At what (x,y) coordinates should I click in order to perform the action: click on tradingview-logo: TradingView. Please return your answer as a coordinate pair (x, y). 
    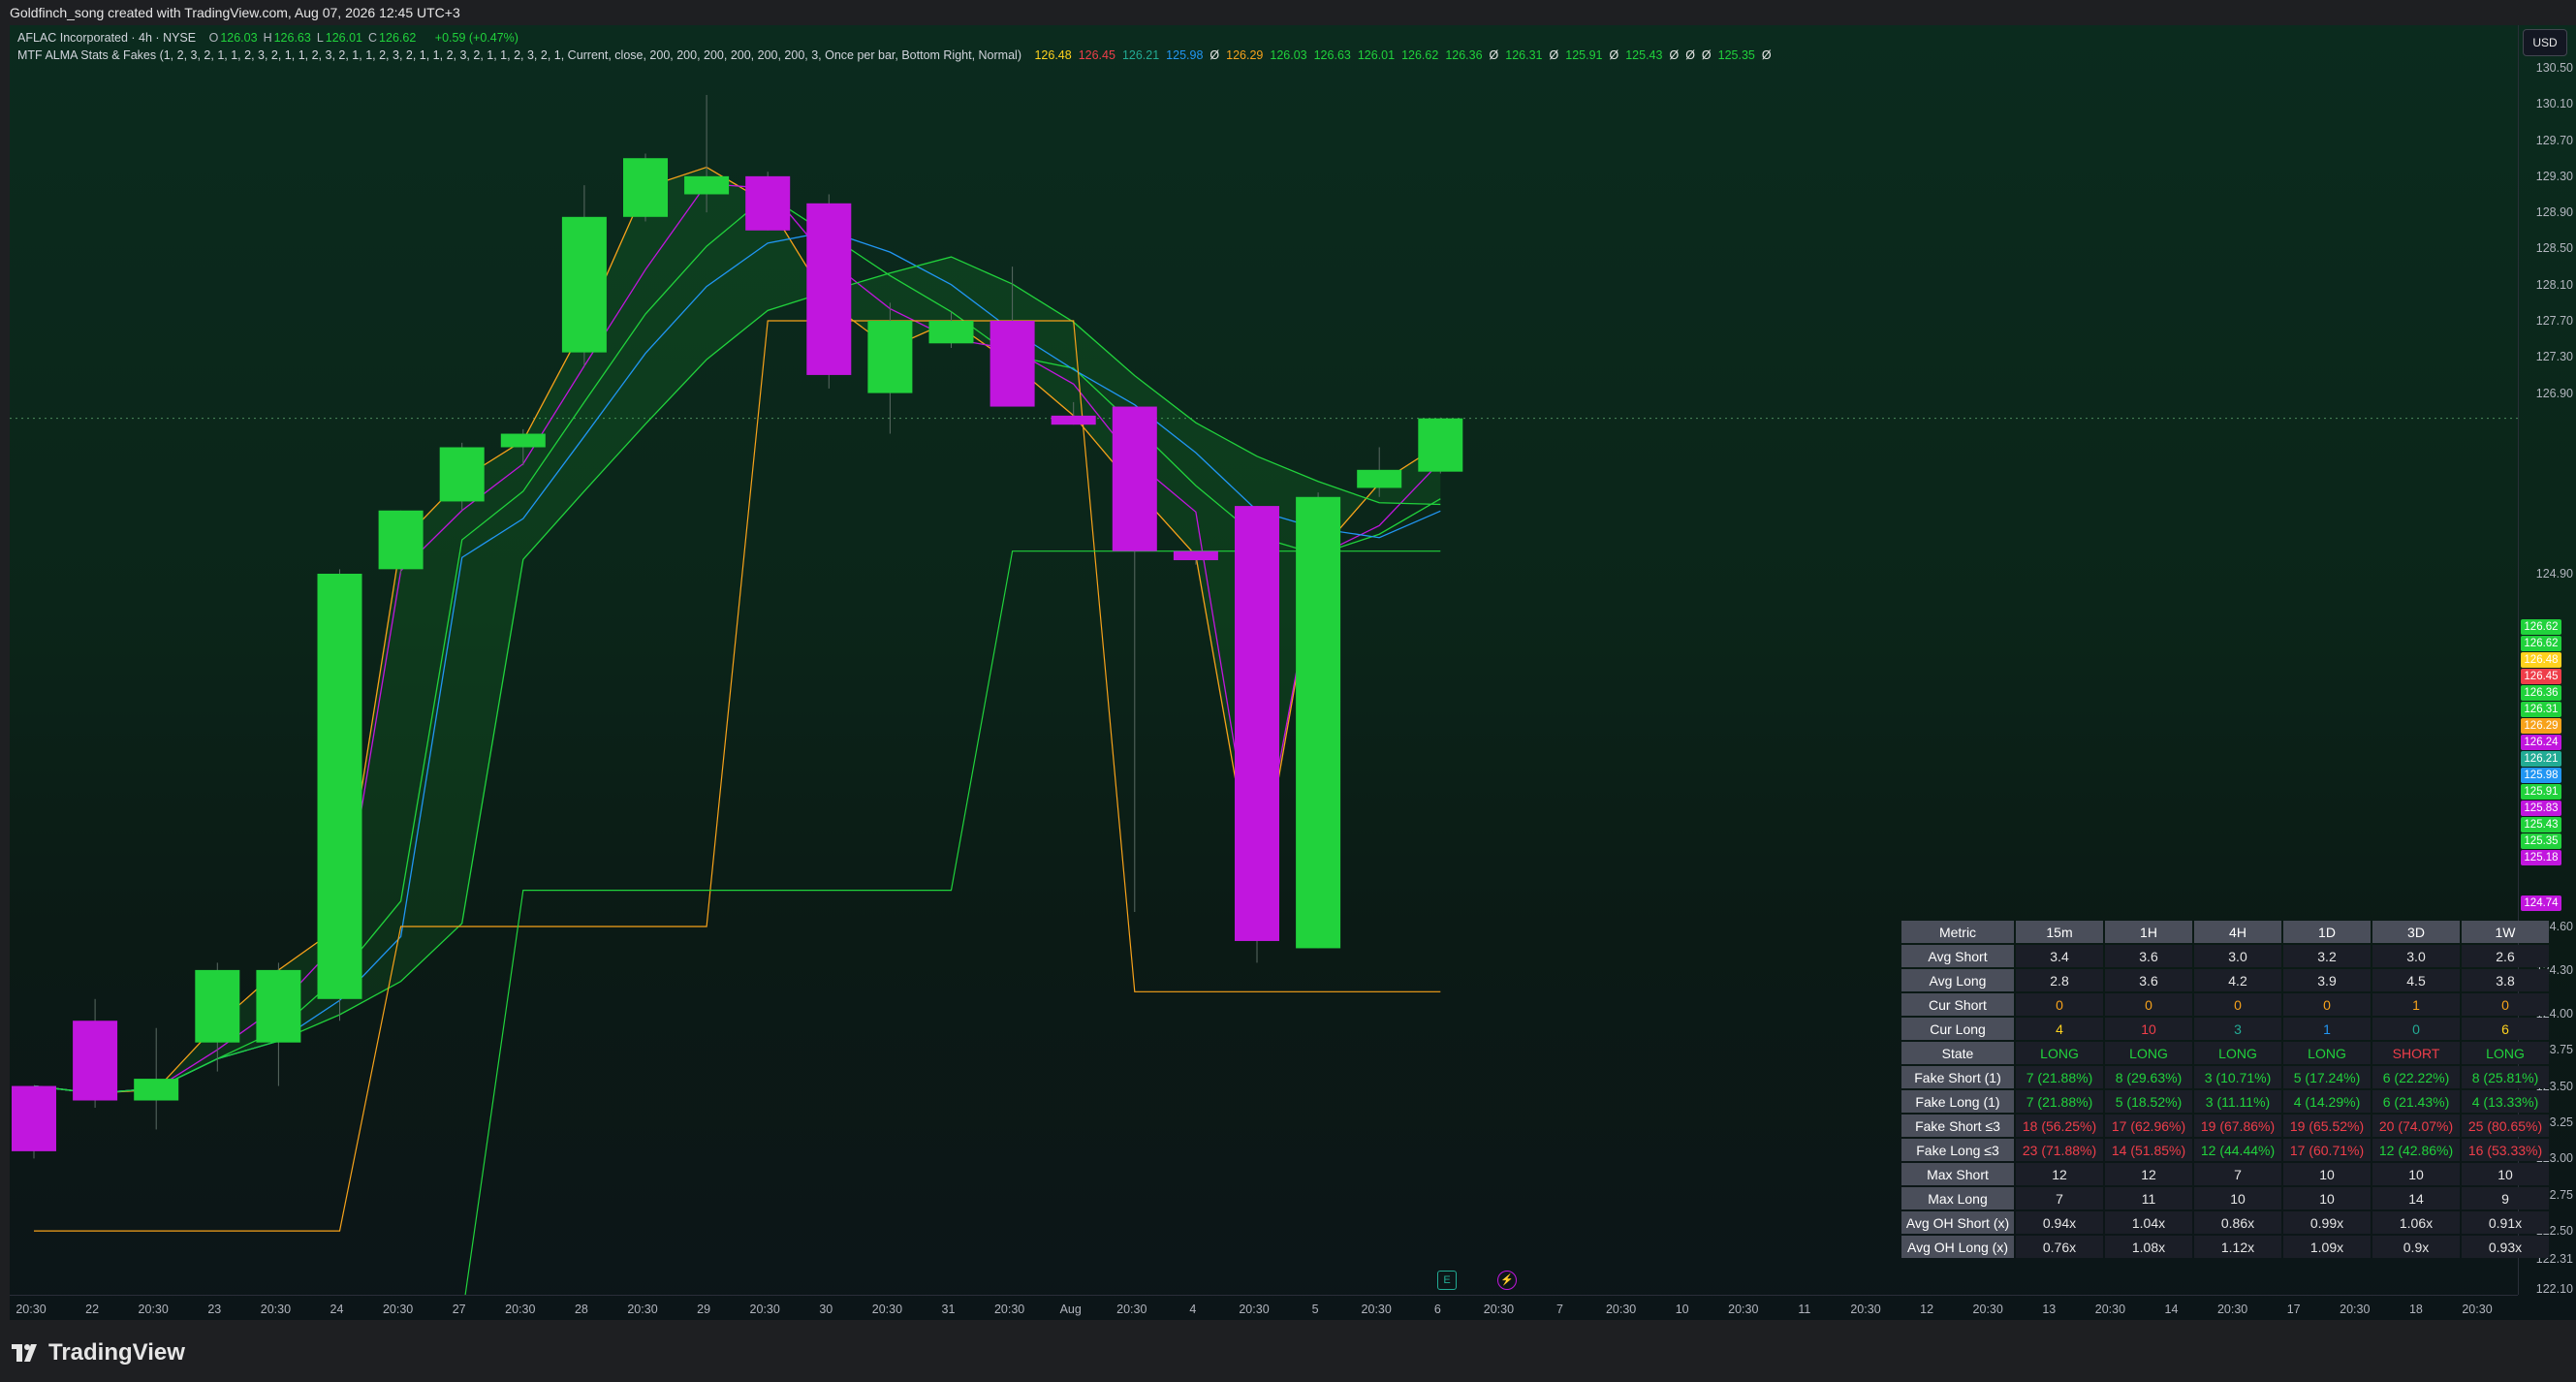
    Looking at the image, I should click on (98, 1352).